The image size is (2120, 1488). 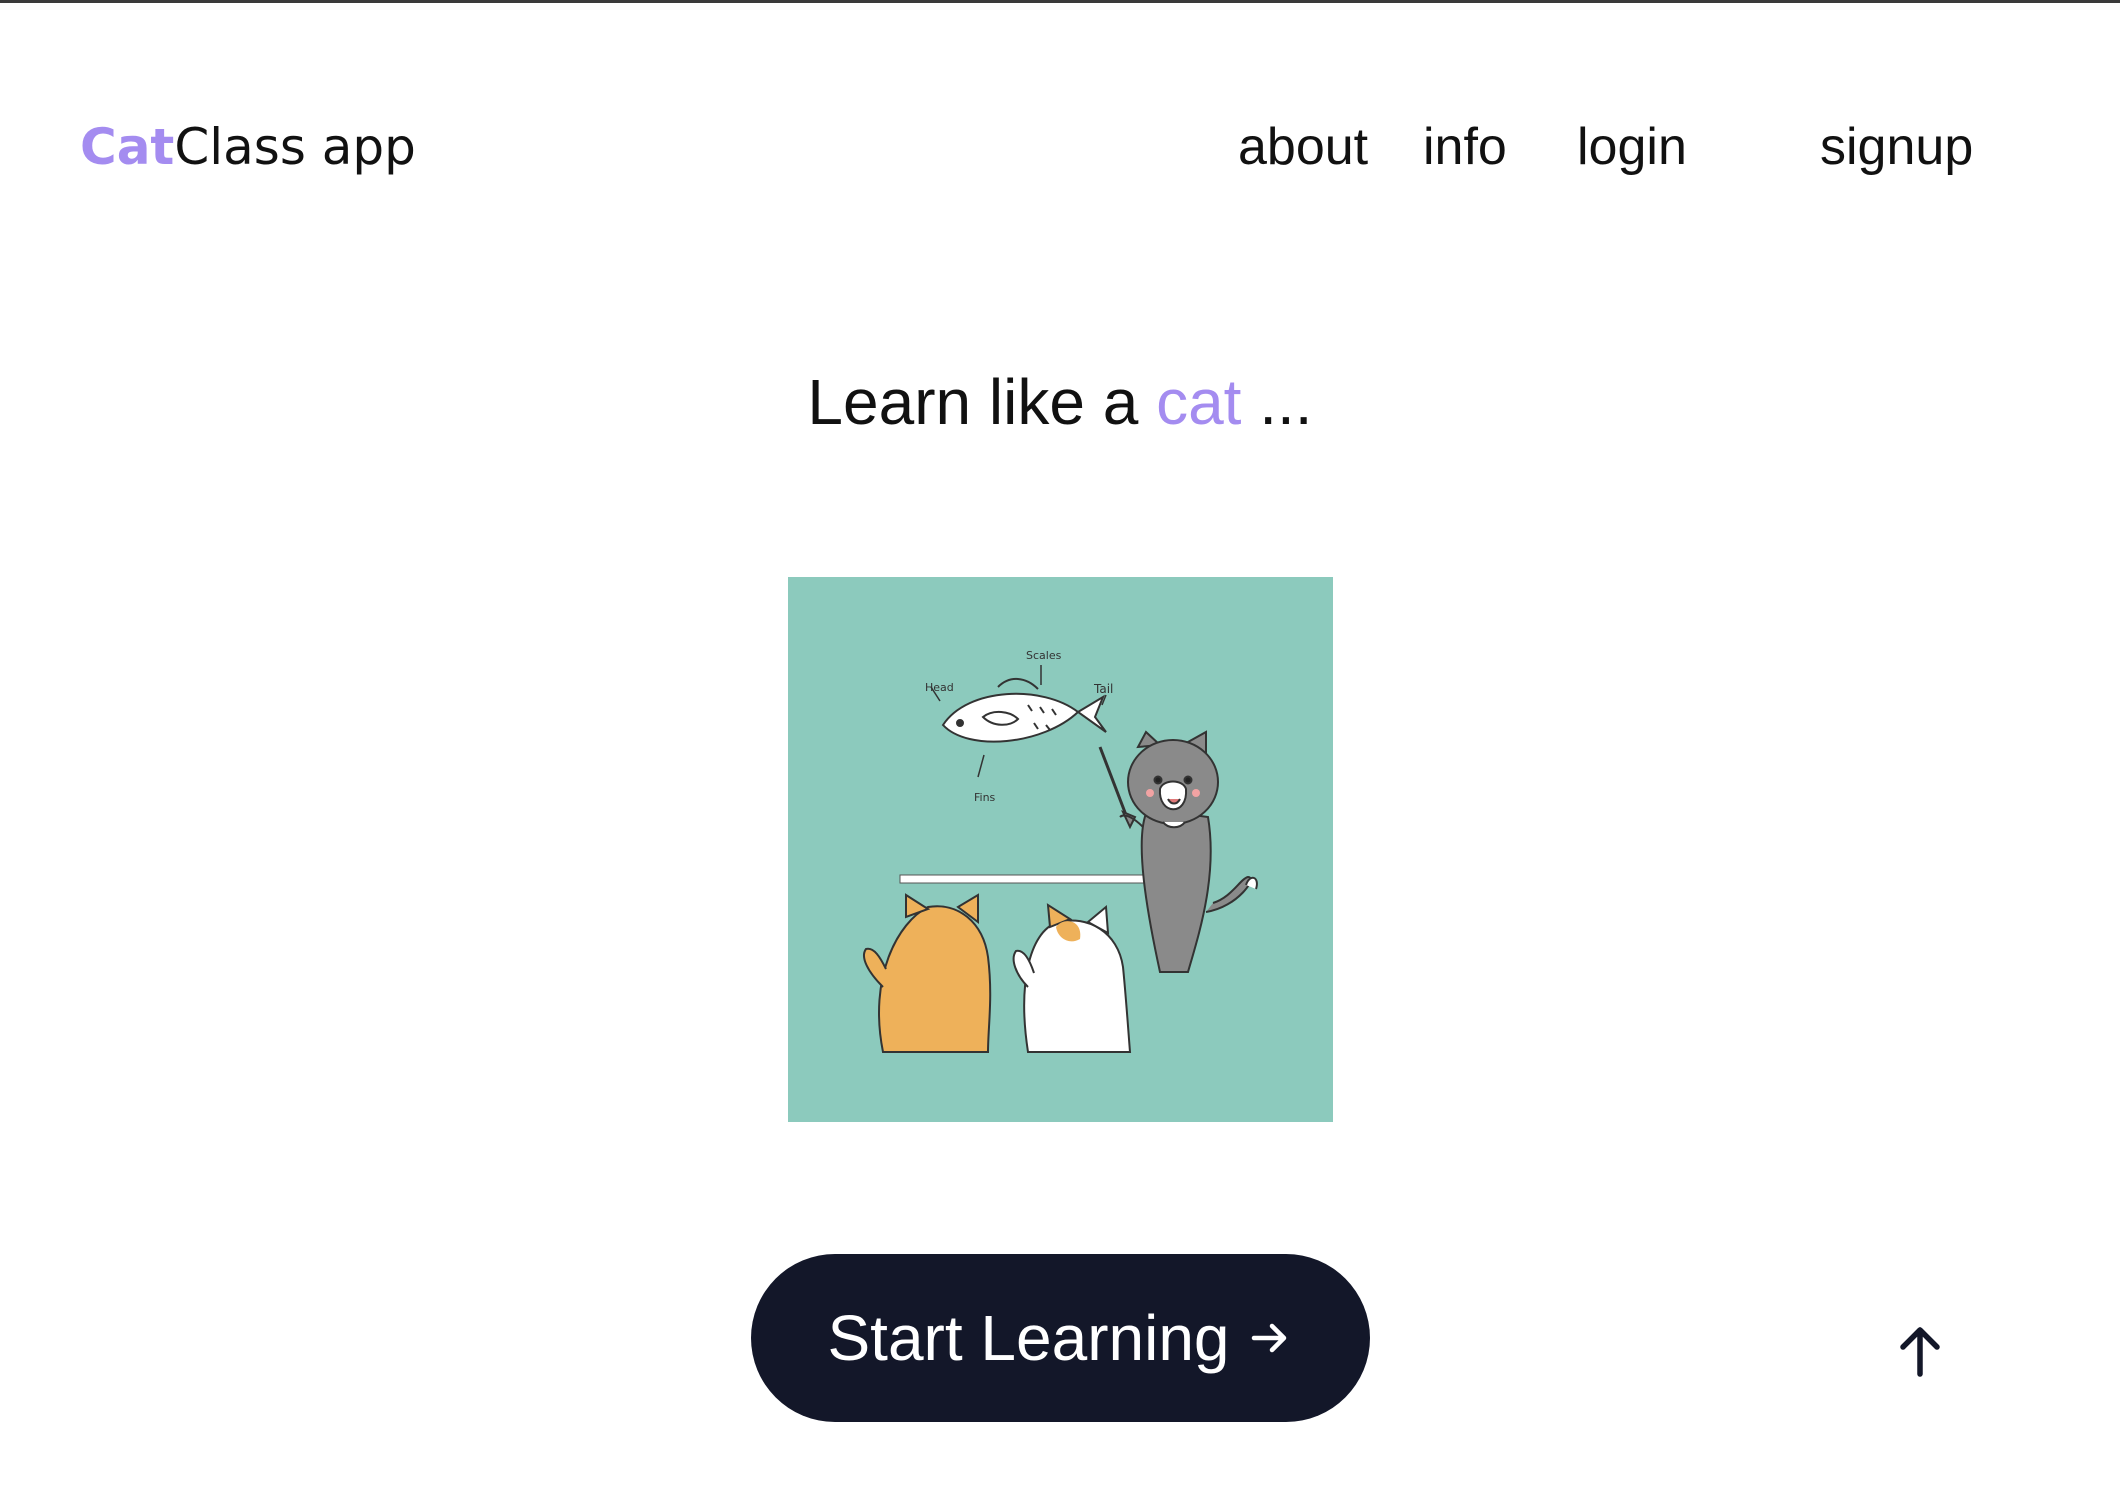 I want to click on nav-about-link: about, so click(x=1303, y=147).